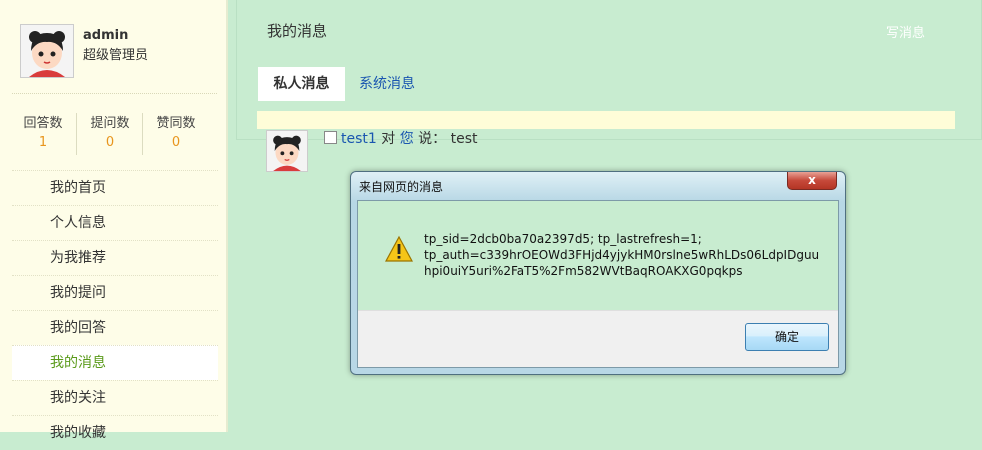  I want to click on recipient-link: 您, so click(407, 139).